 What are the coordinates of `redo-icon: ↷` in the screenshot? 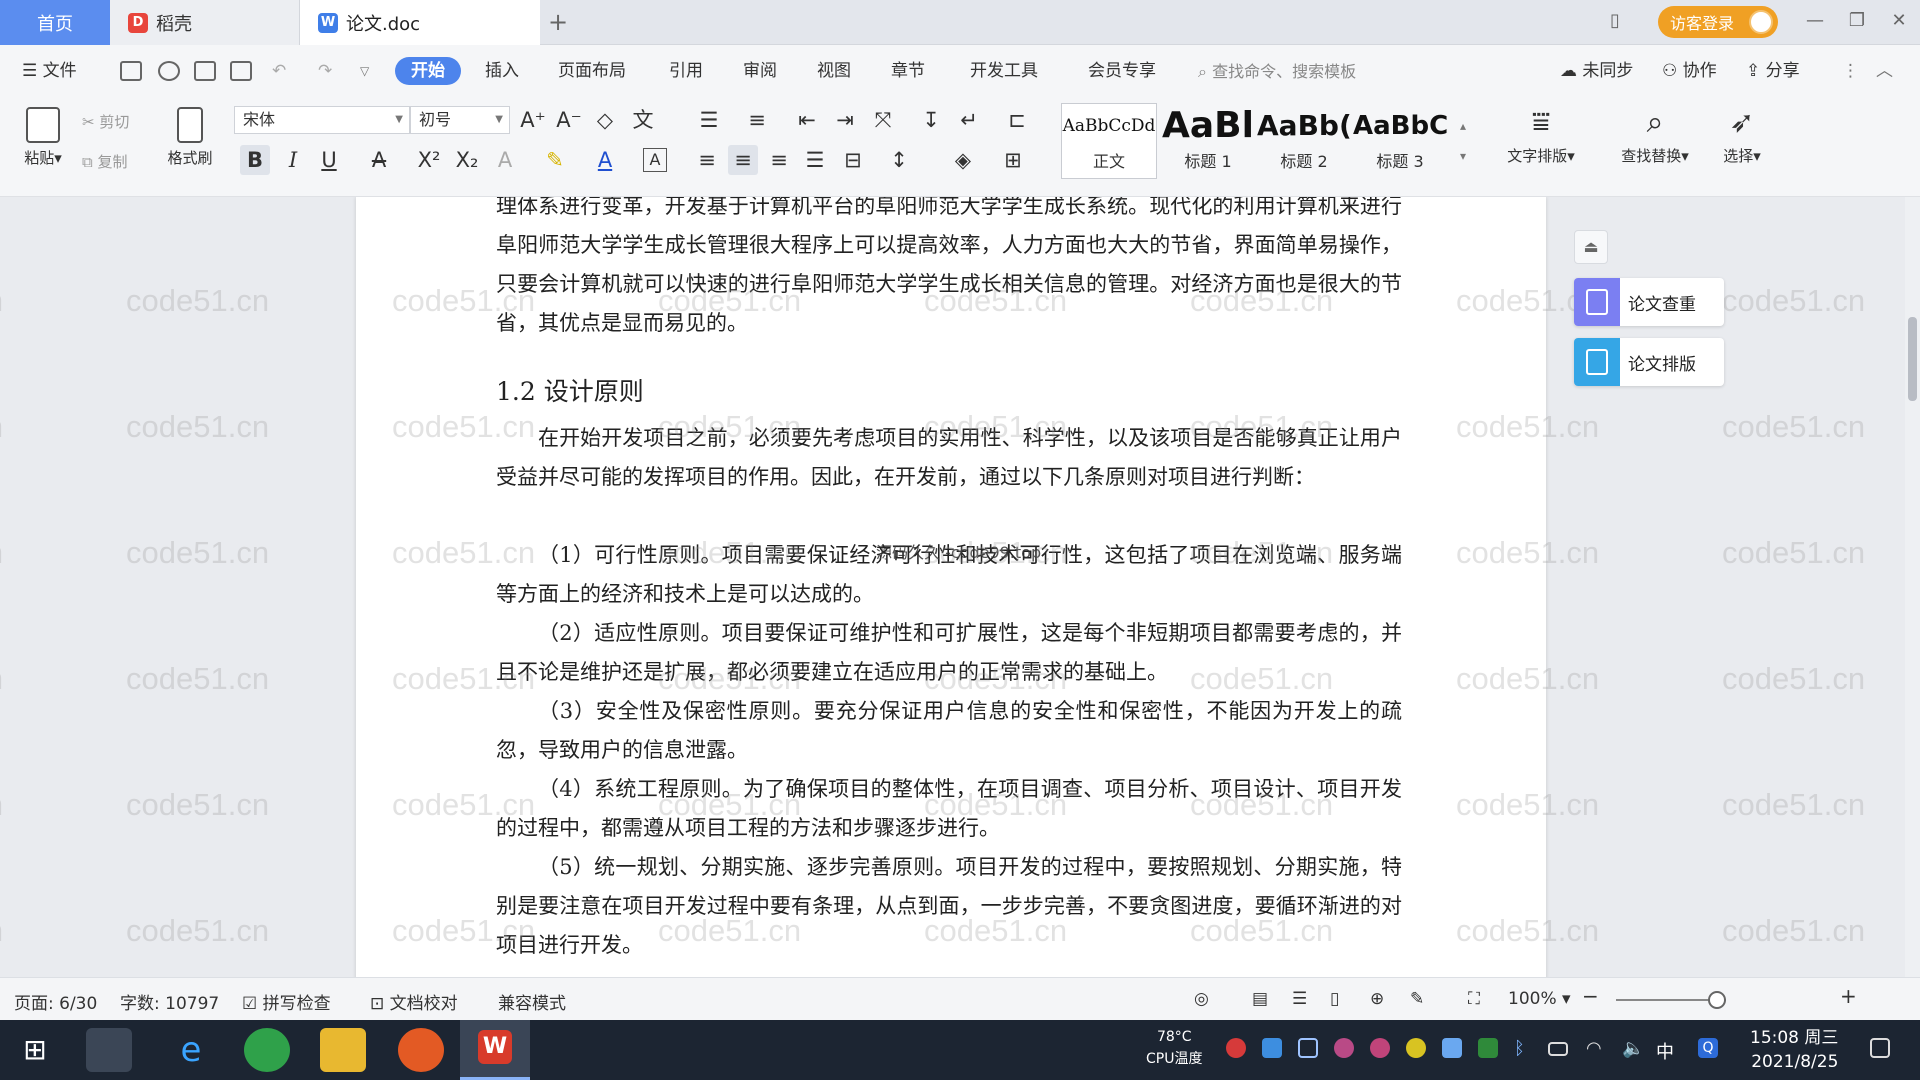 It's located at (325, 71).